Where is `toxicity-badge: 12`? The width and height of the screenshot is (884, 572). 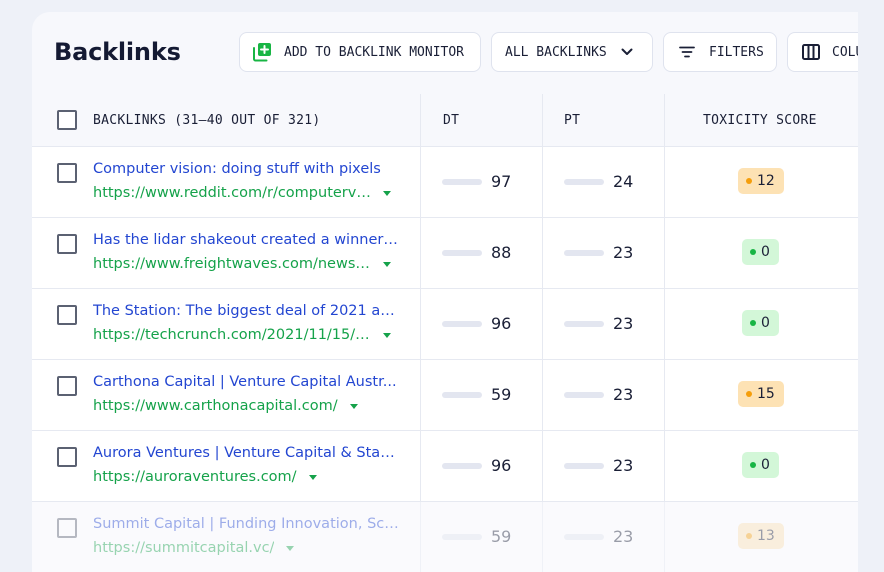
toxicity-badge: 12 is located at coordinates (761, 181).